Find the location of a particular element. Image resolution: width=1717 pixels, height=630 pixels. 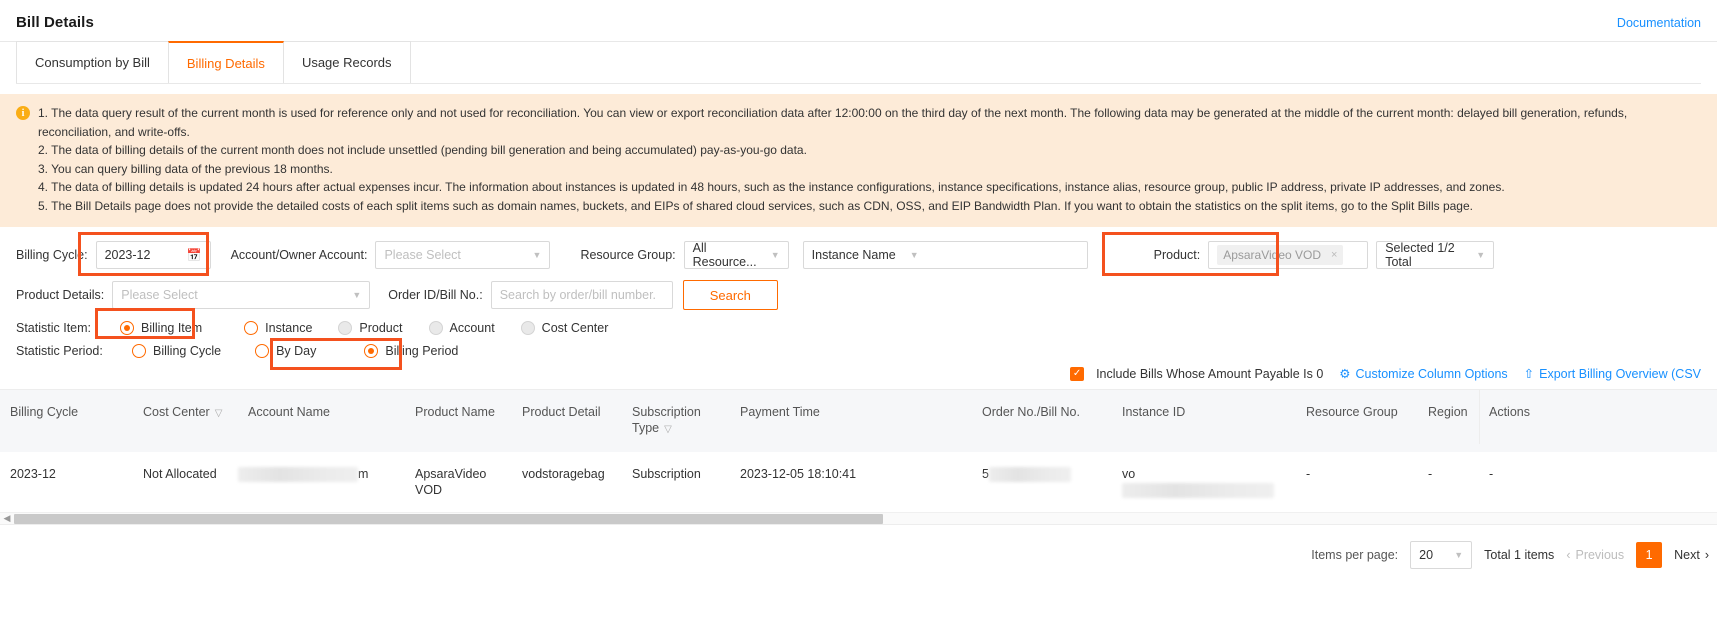

resource-group-select: All Resource... ▼ is located at coordinates (736, 255).